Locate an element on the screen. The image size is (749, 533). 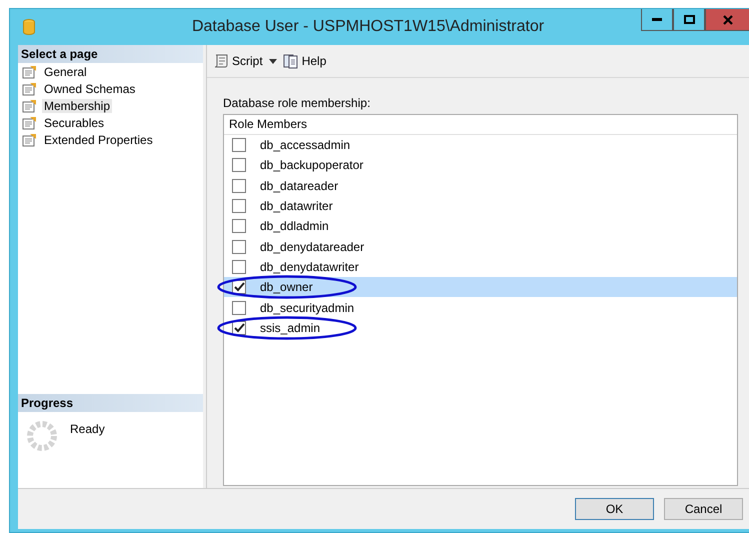
sidebar-item: Owned Schemas is located at coordinates (90, 89).